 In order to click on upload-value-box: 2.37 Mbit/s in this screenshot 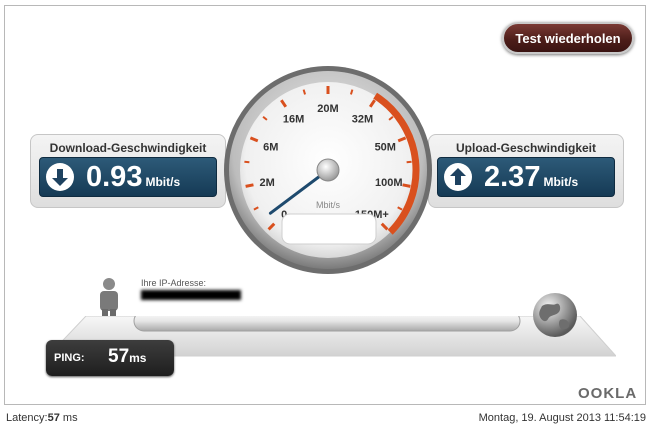, I will do `click(526, 177)`.